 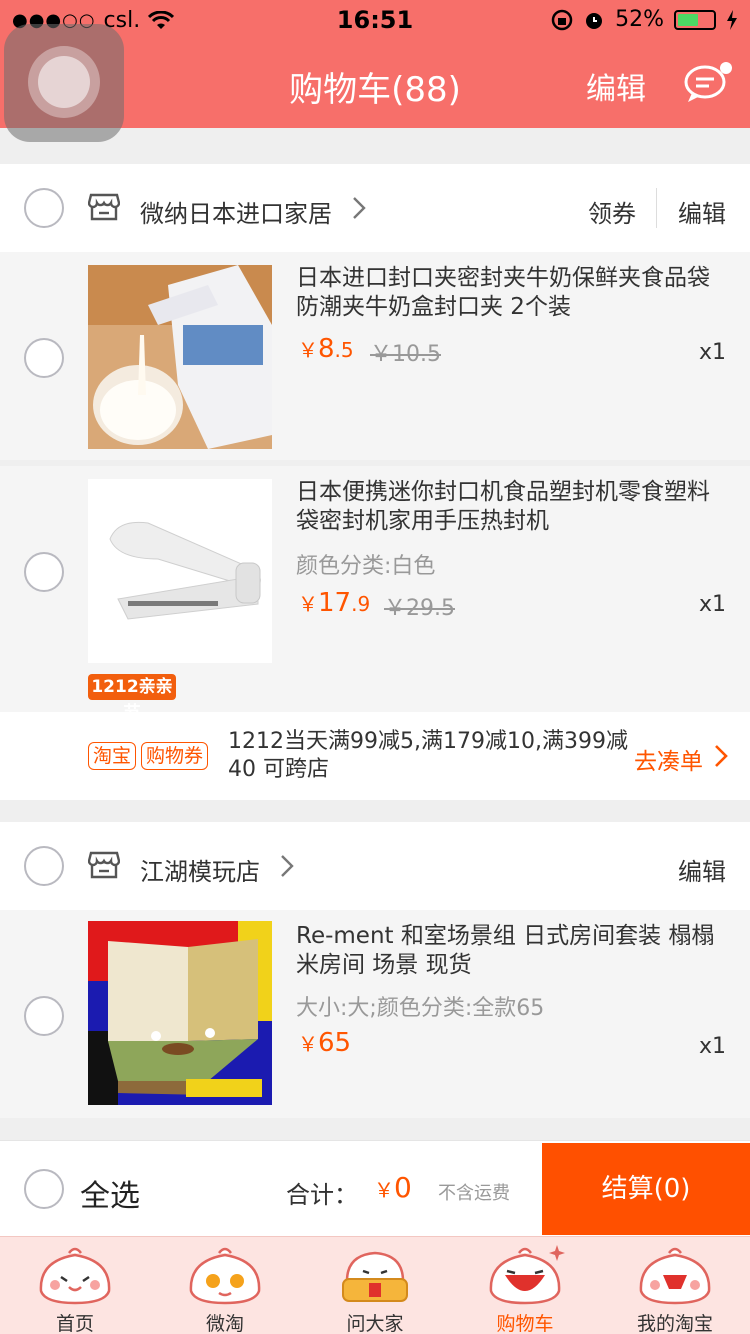 I want to click on original-price: ￥29.5, so click(x=419, y=608).